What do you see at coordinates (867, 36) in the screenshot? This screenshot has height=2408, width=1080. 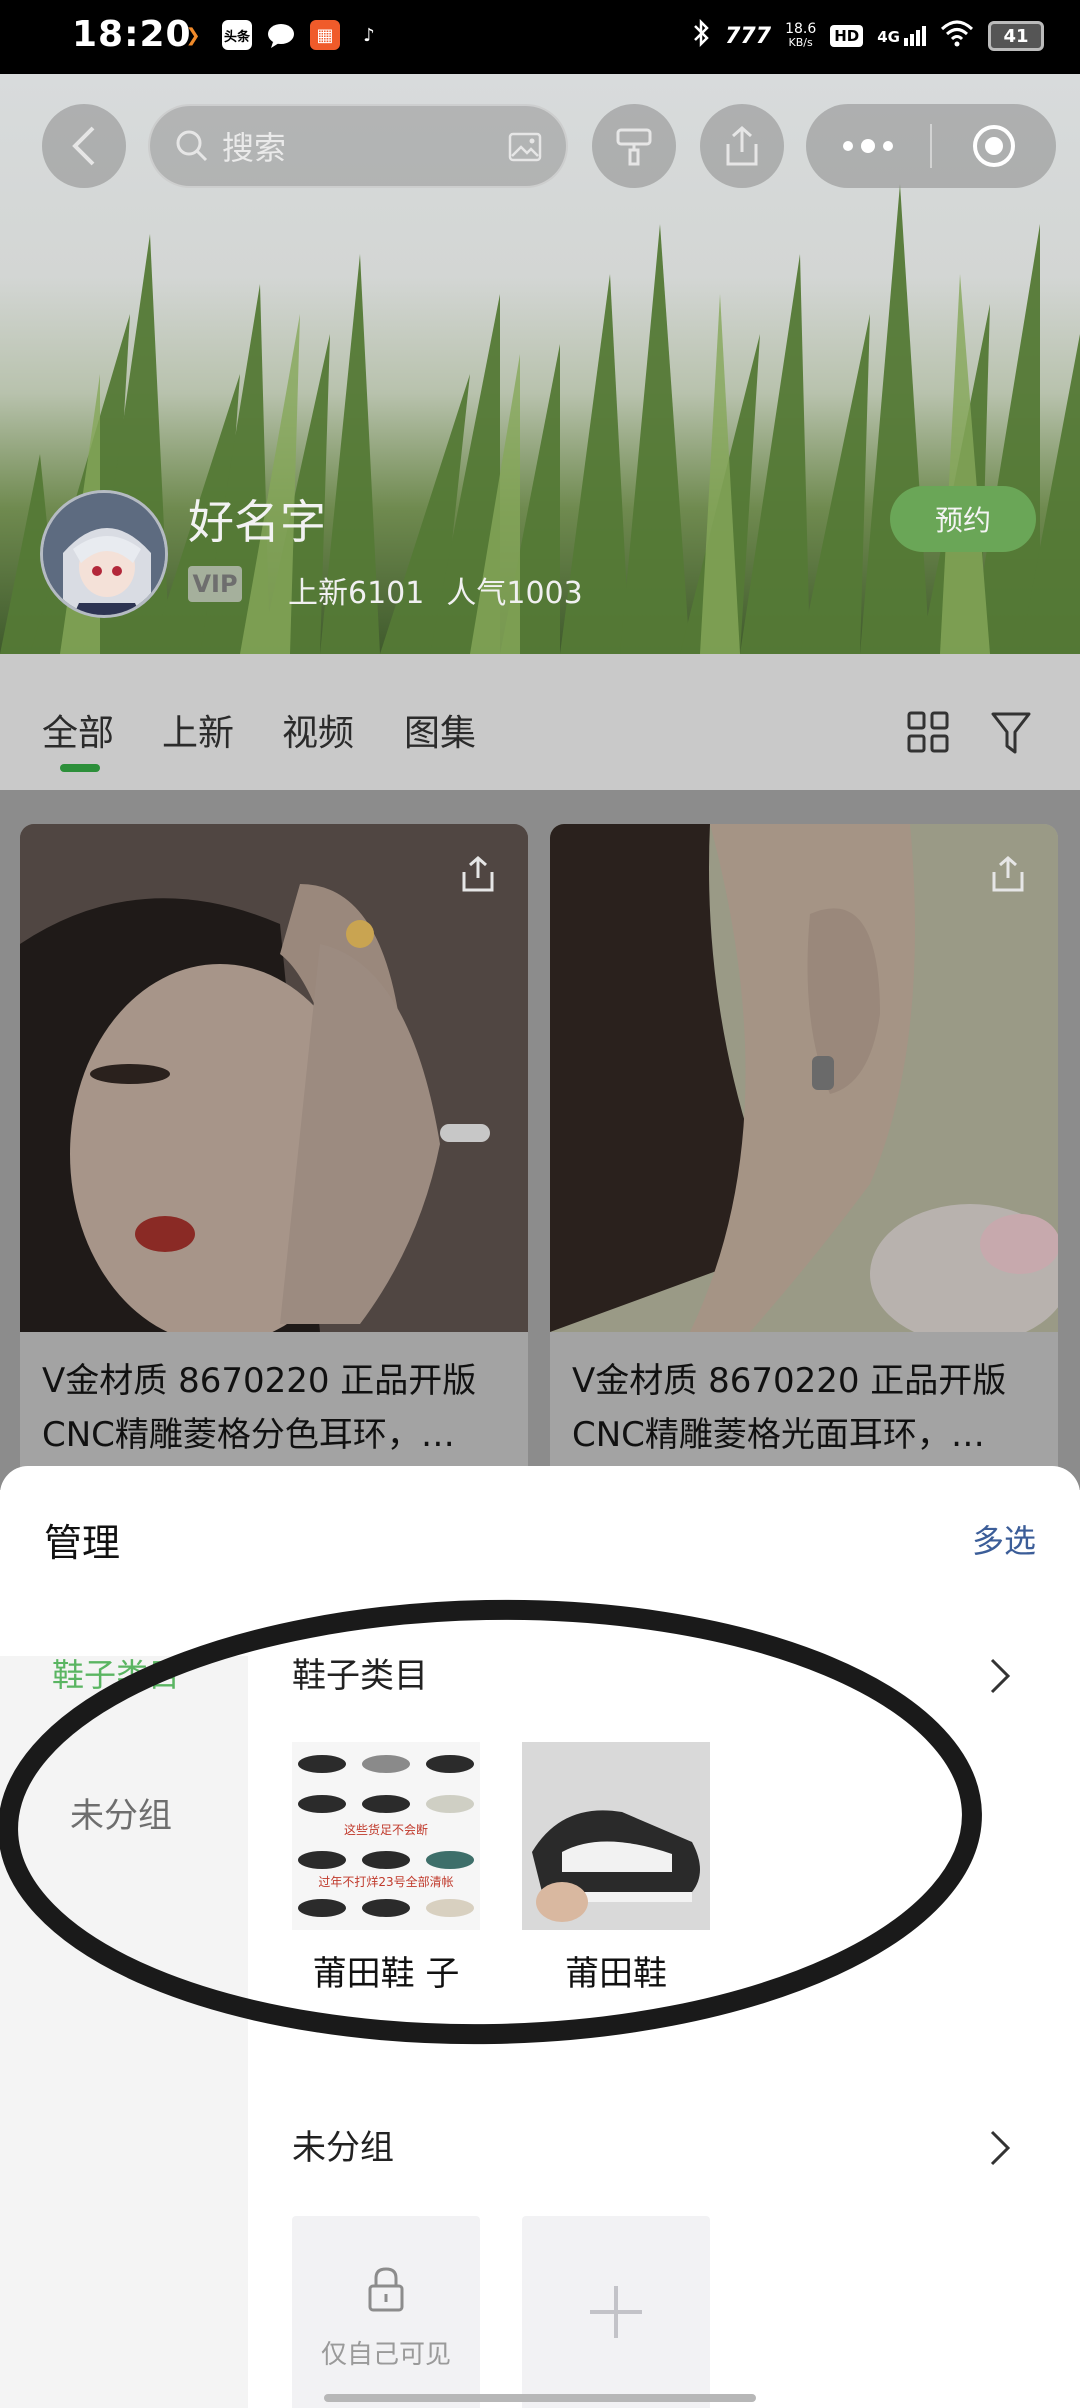 I see `system-icons: 777 18.6 KB/s HD 4G 41` at bounding box center [867, 36].